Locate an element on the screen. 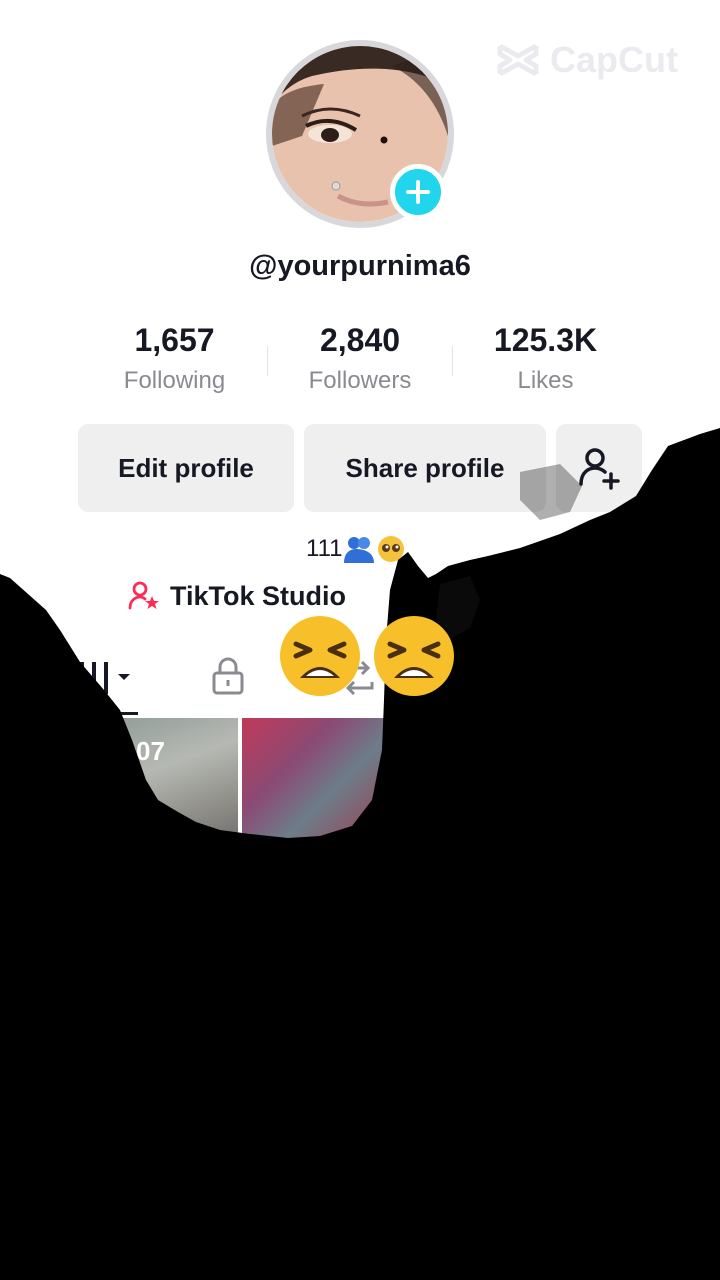 This screenshot has height=1280, width=720. bio-text: 111 is located at coordinates (324, 548).